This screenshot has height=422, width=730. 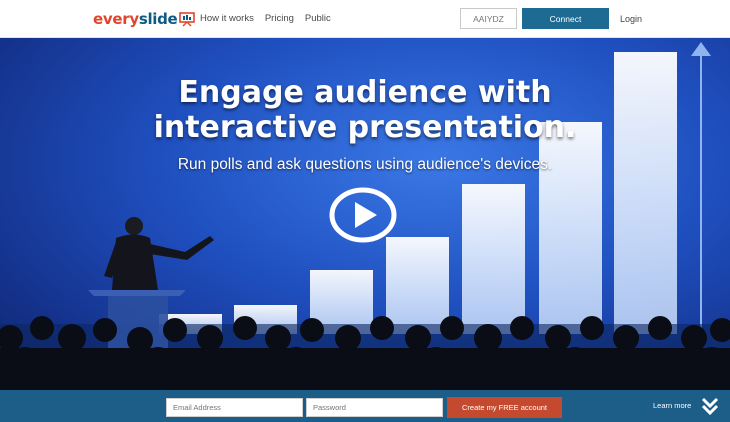 I want to click on nav-how-it-works: How it works, so click(x=227, y=18).